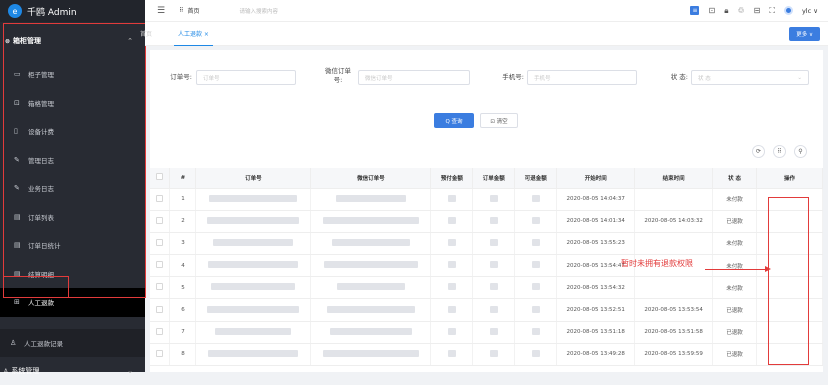 The width and height of the screenshot is (828, 385). I want to click on avatar, so click(788, 10).